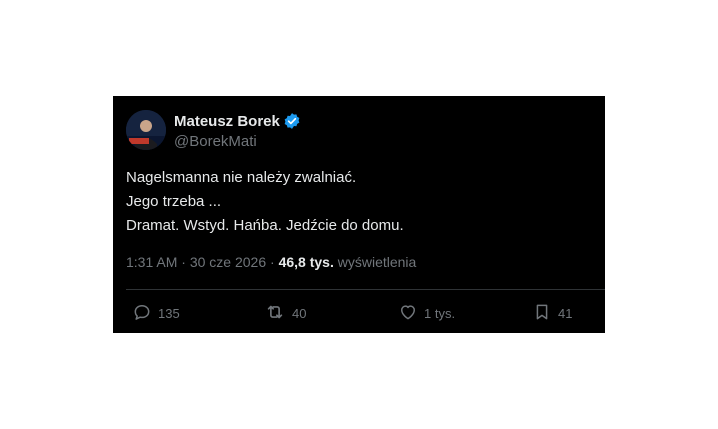  Describe the element at coordinates (408, 313) in the screenshot. I see `heart-icon` at that location.